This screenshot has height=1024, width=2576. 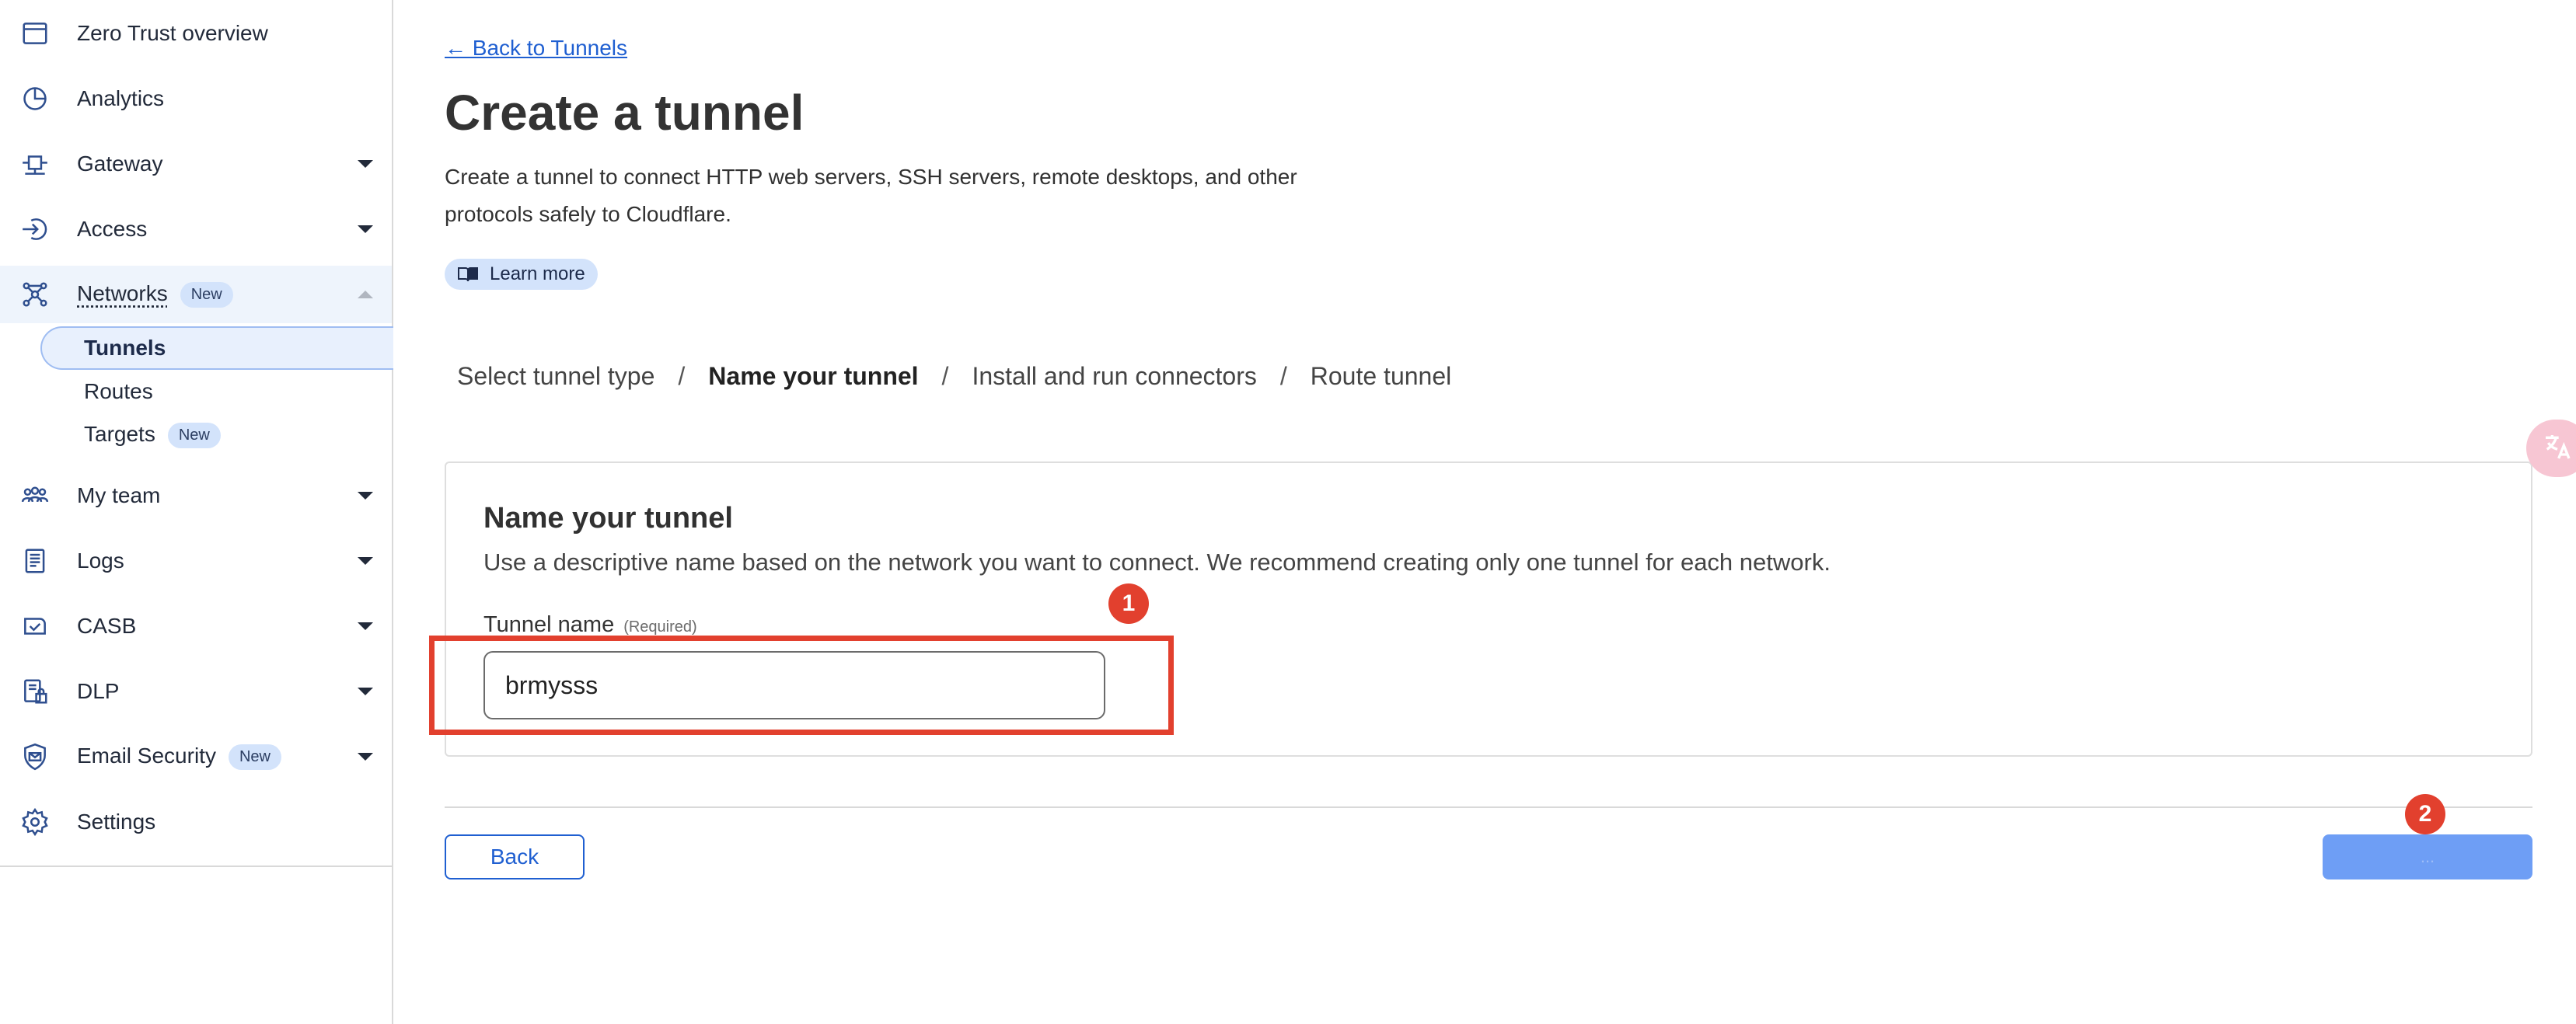 What do you see at coordinates (366, 294) in the screenshot?
I see `chevron-up-icon` at bounding box center [366, 294].